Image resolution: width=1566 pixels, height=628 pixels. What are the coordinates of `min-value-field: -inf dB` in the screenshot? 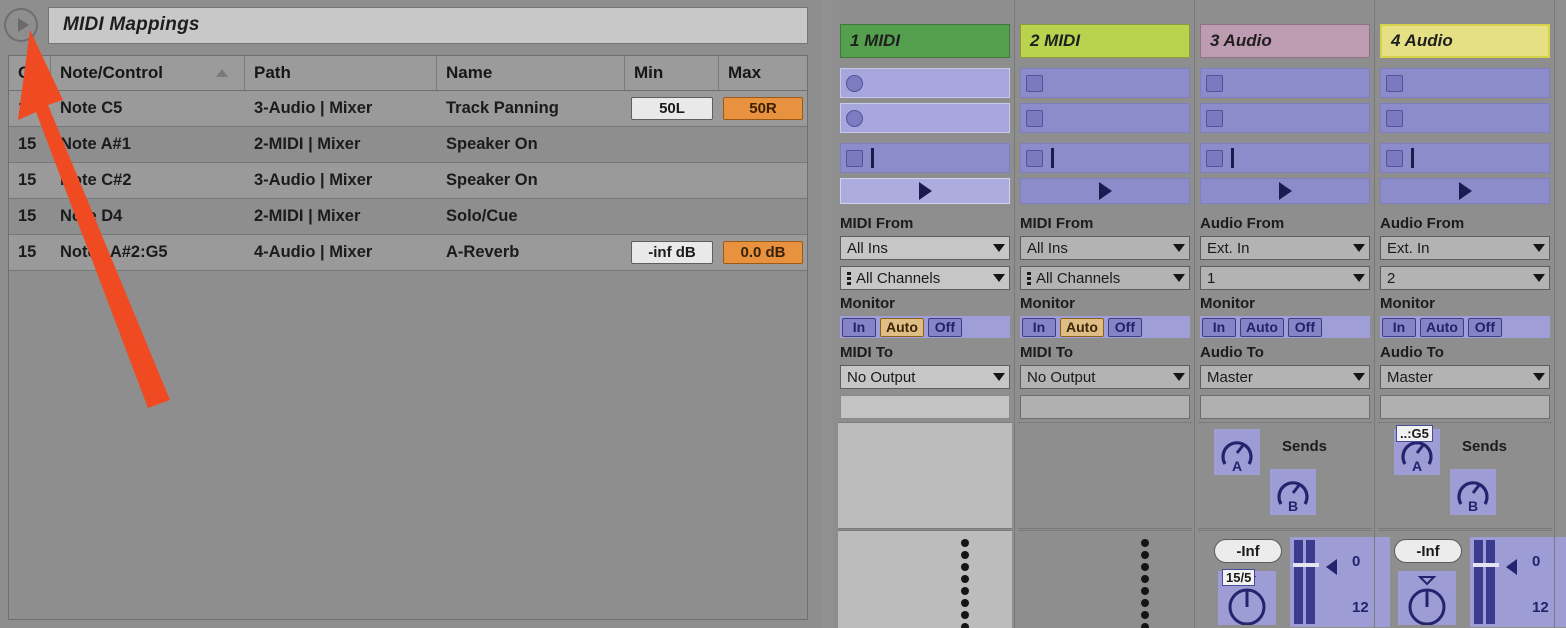 It's located at (672, 252).